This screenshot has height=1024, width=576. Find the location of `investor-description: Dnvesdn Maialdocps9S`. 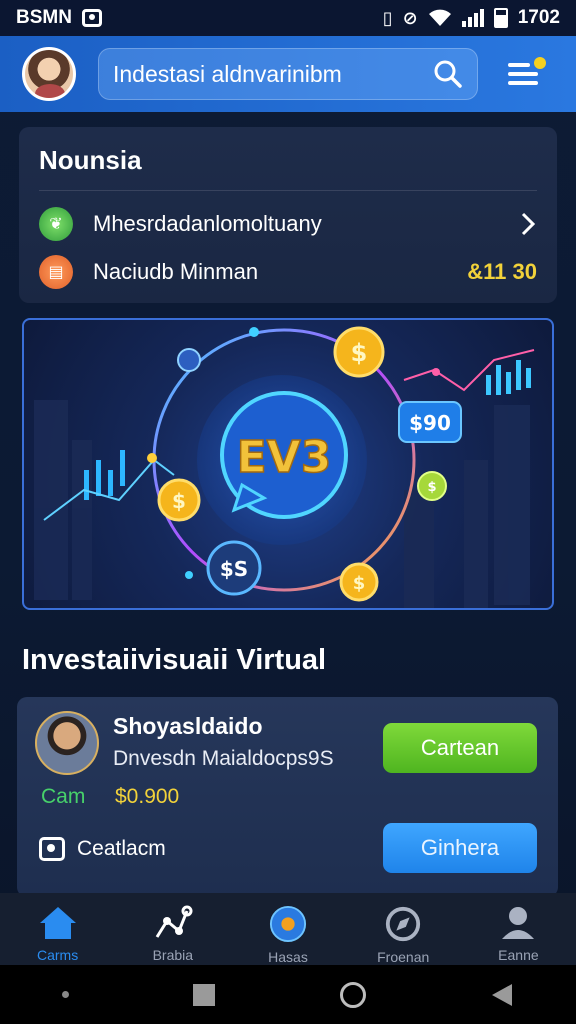

investor-description: Dnvesdn Maialdocps9S is located at coordinates (223, 758).